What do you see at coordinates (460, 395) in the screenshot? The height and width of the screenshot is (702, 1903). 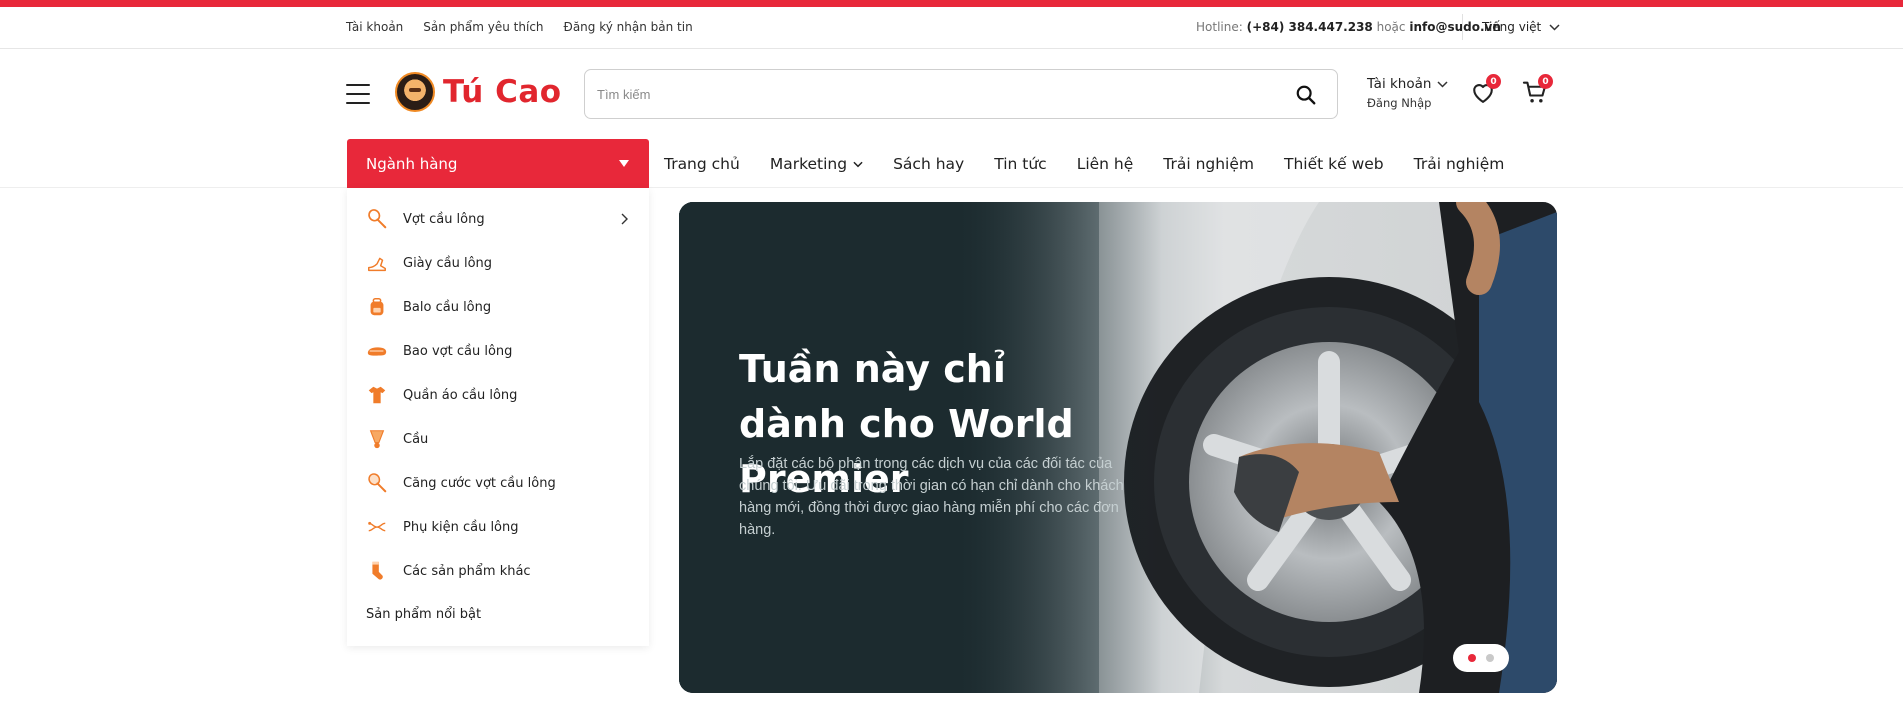 I see `sidebar-item-label: Quần áo cầu lông` at bounding box center [460, 395].